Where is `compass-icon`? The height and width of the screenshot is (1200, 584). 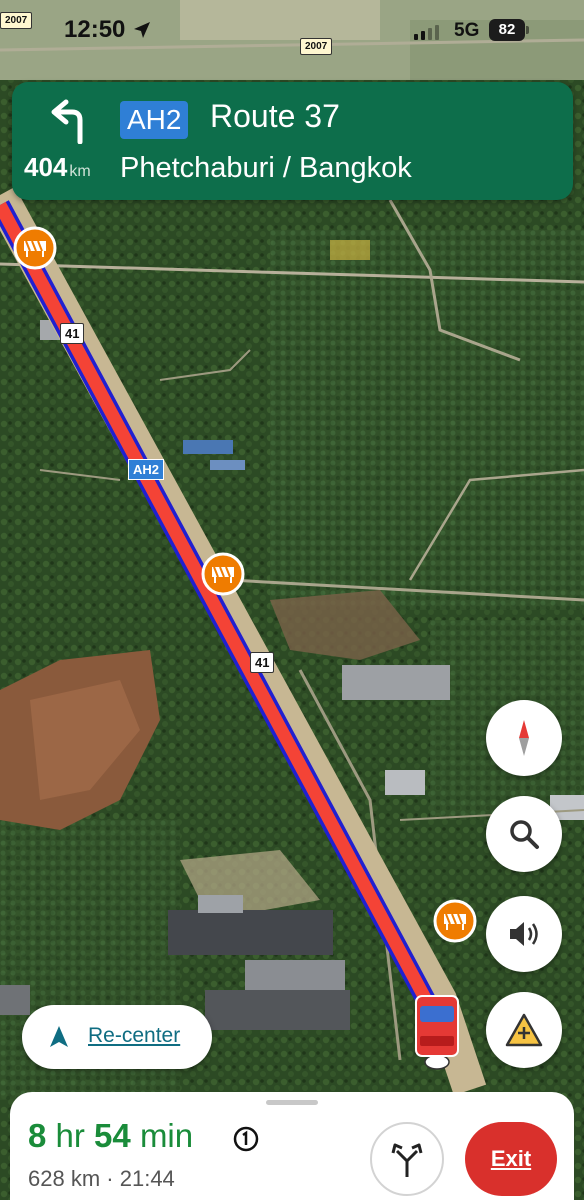
compass-icon is located at coordinates (524, 738).